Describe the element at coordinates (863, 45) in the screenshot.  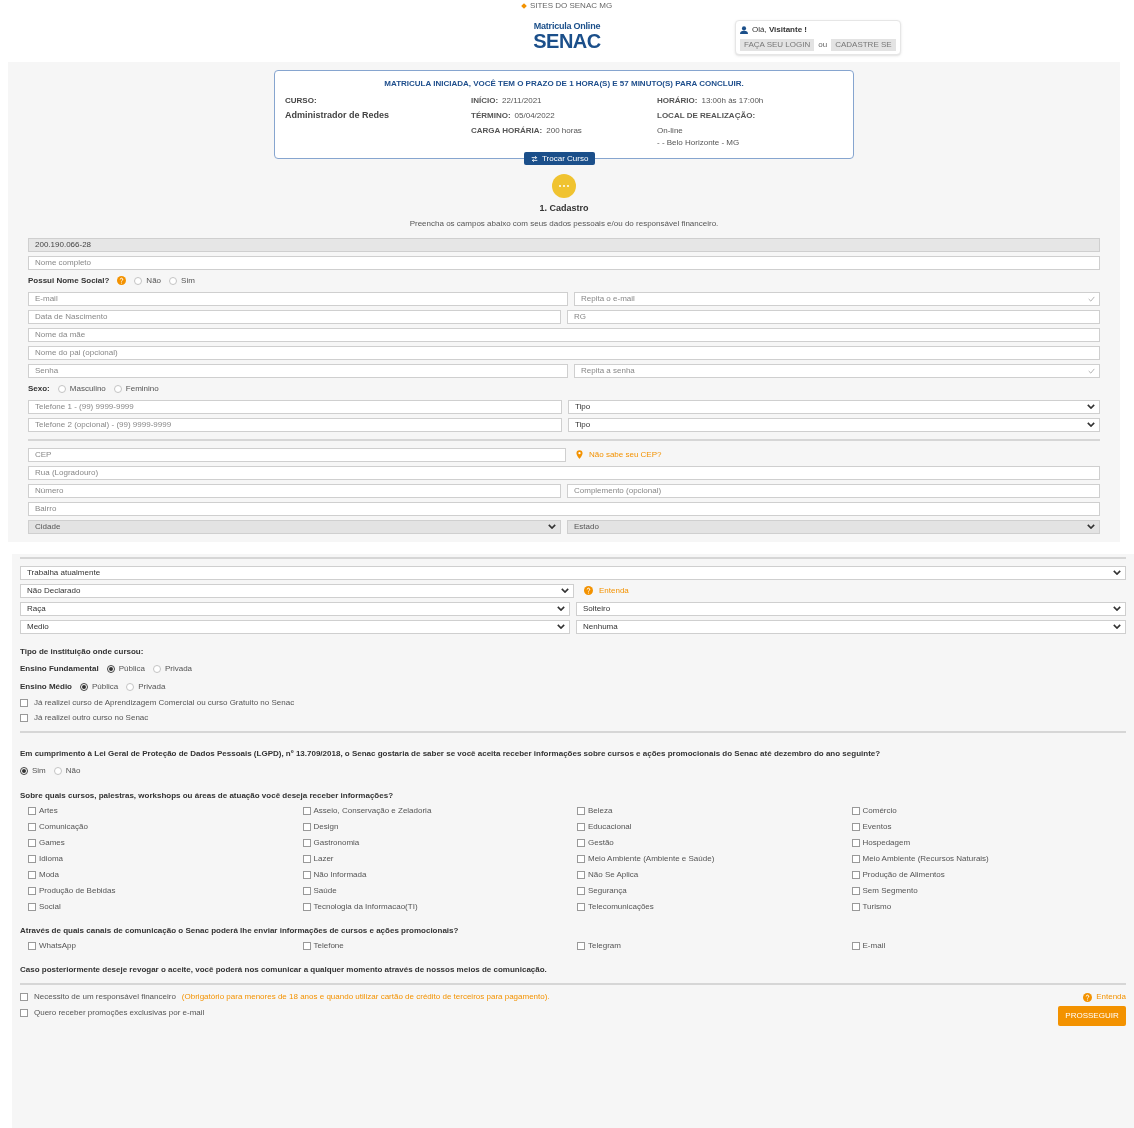
I see `register-button: CADASTRE SE` at that location.